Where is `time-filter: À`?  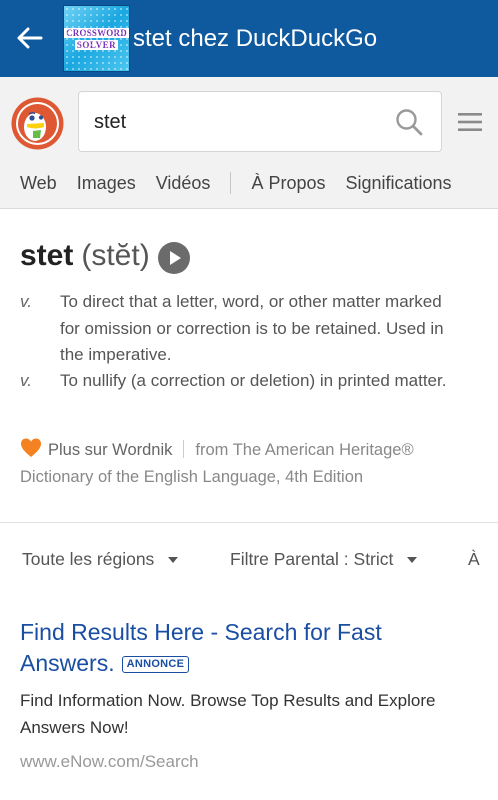
time-filter: À is located at coordinates (474, 559).